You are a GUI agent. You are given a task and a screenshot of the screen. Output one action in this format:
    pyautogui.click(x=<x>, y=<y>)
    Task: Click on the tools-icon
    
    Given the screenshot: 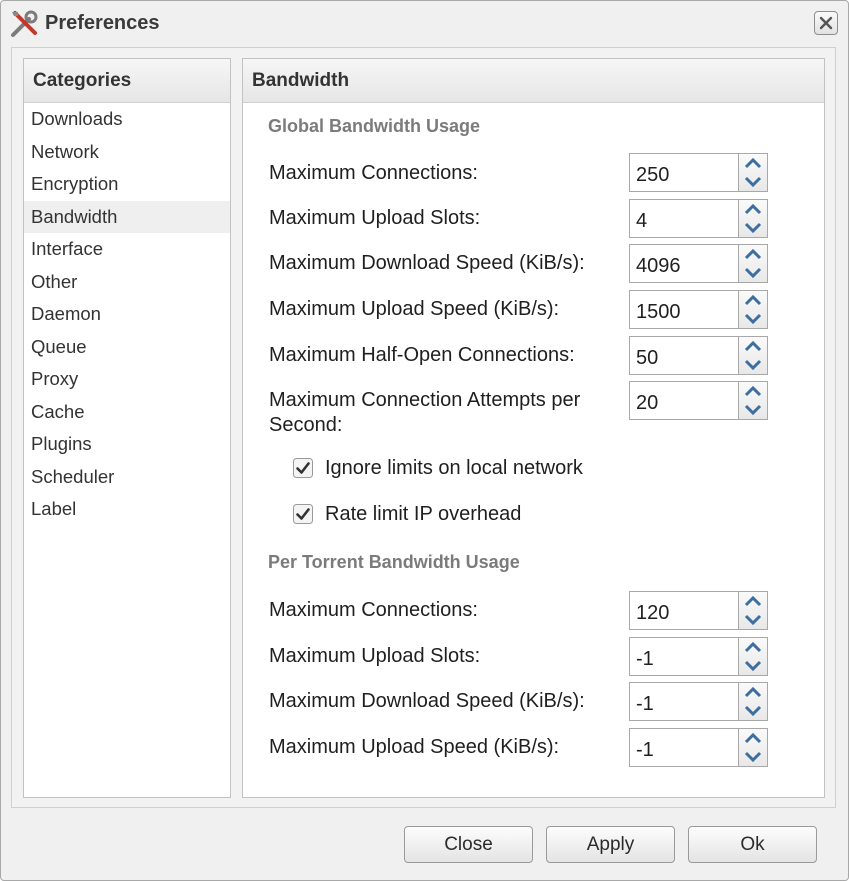 What is the action you would take?
    pyautogui.click(x=24, y=24)
    